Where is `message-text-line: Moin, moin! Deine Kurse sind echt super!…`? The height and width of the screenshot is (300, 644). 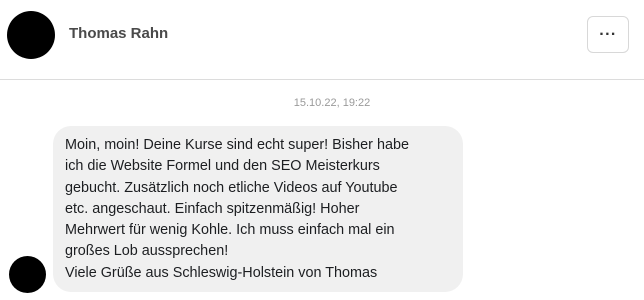
message-text-line: Moin, moin! Deine Kurse sind echt super!… is located at coordinates (237, 145).